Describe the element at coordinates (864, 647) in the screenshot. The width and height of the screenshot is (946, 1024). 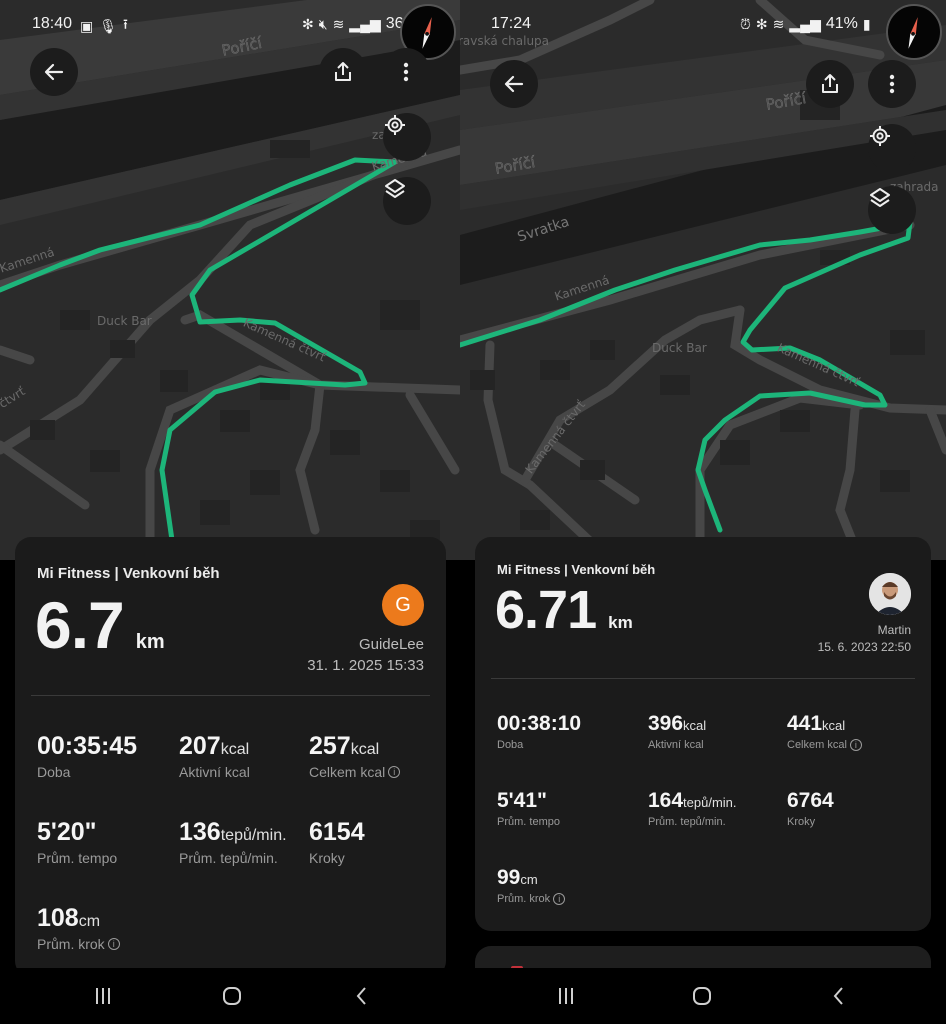
I see `workout-datetime: 15. 6. 2023 22:50` at that location.